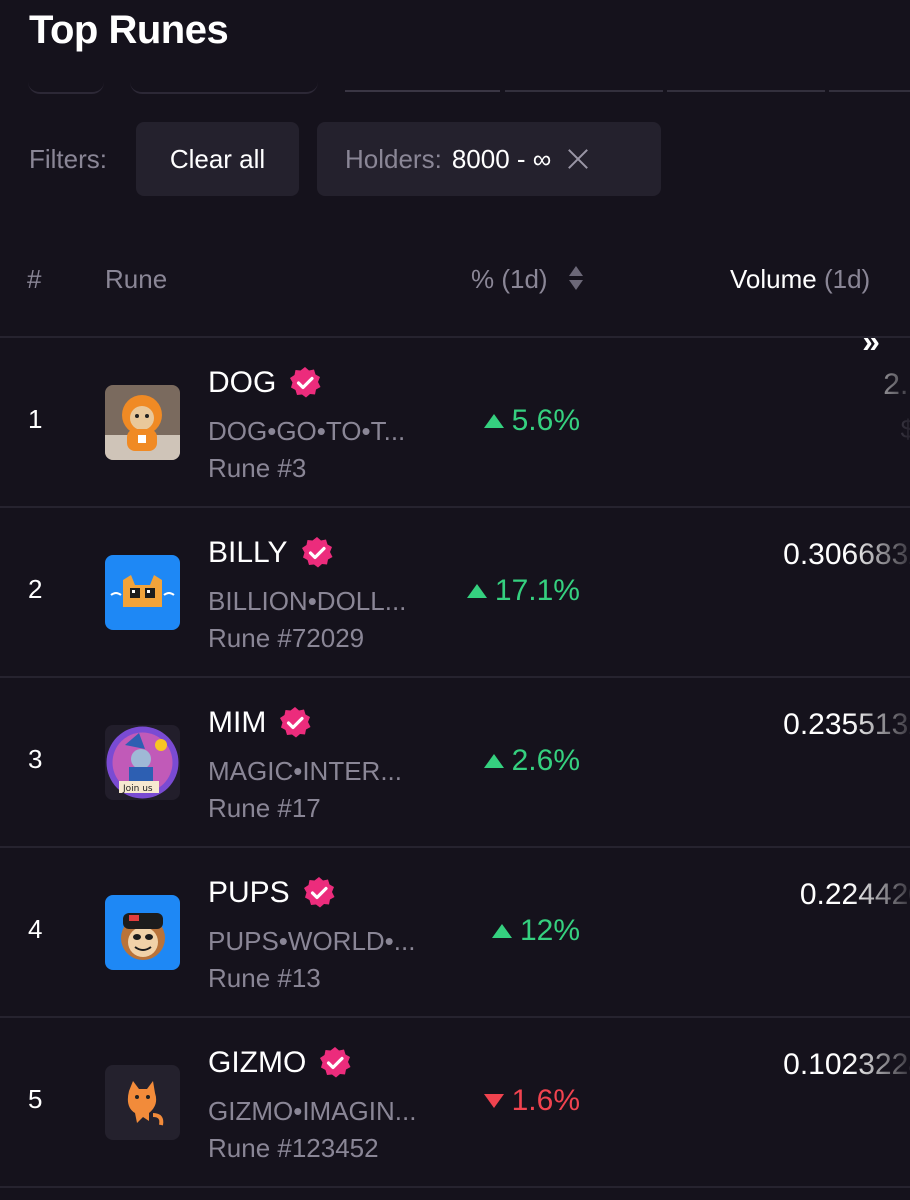 The width and height of the screenshot is (910, 1200). I want to click on header-volume-label: Volume, so click(773, 279).